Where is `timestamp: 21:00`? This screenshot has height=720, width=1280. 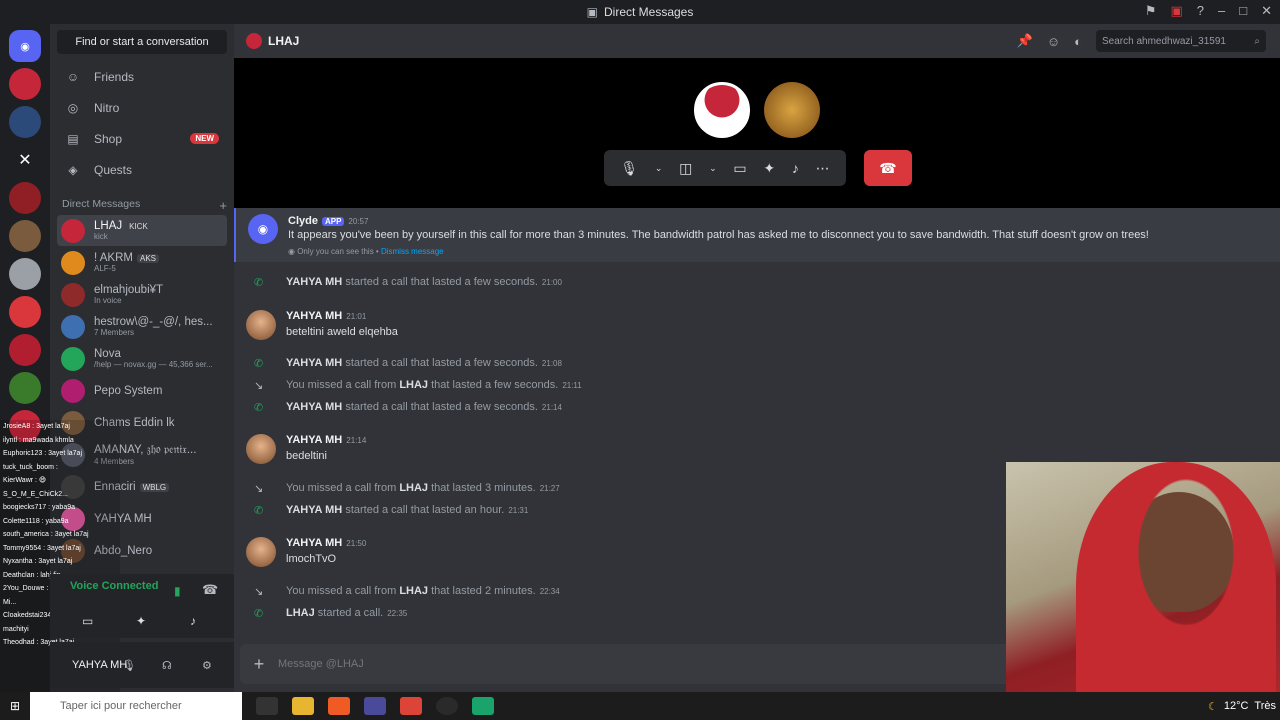 timestamp: 21:00 is located at coordinates (551, 282).